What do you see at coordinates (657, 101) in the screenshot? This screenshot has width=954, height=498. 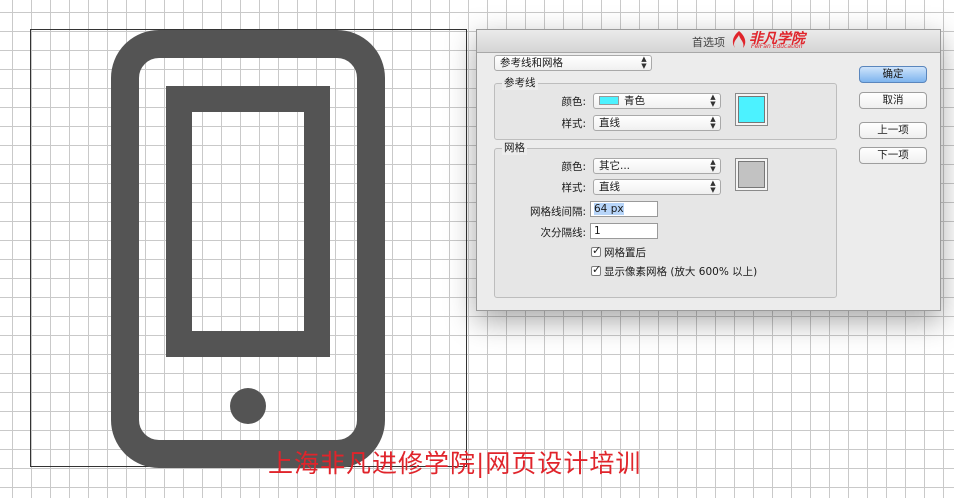 I see `guides-color-select: 青色 ▲ ▼` at bounding box center [657, 101].